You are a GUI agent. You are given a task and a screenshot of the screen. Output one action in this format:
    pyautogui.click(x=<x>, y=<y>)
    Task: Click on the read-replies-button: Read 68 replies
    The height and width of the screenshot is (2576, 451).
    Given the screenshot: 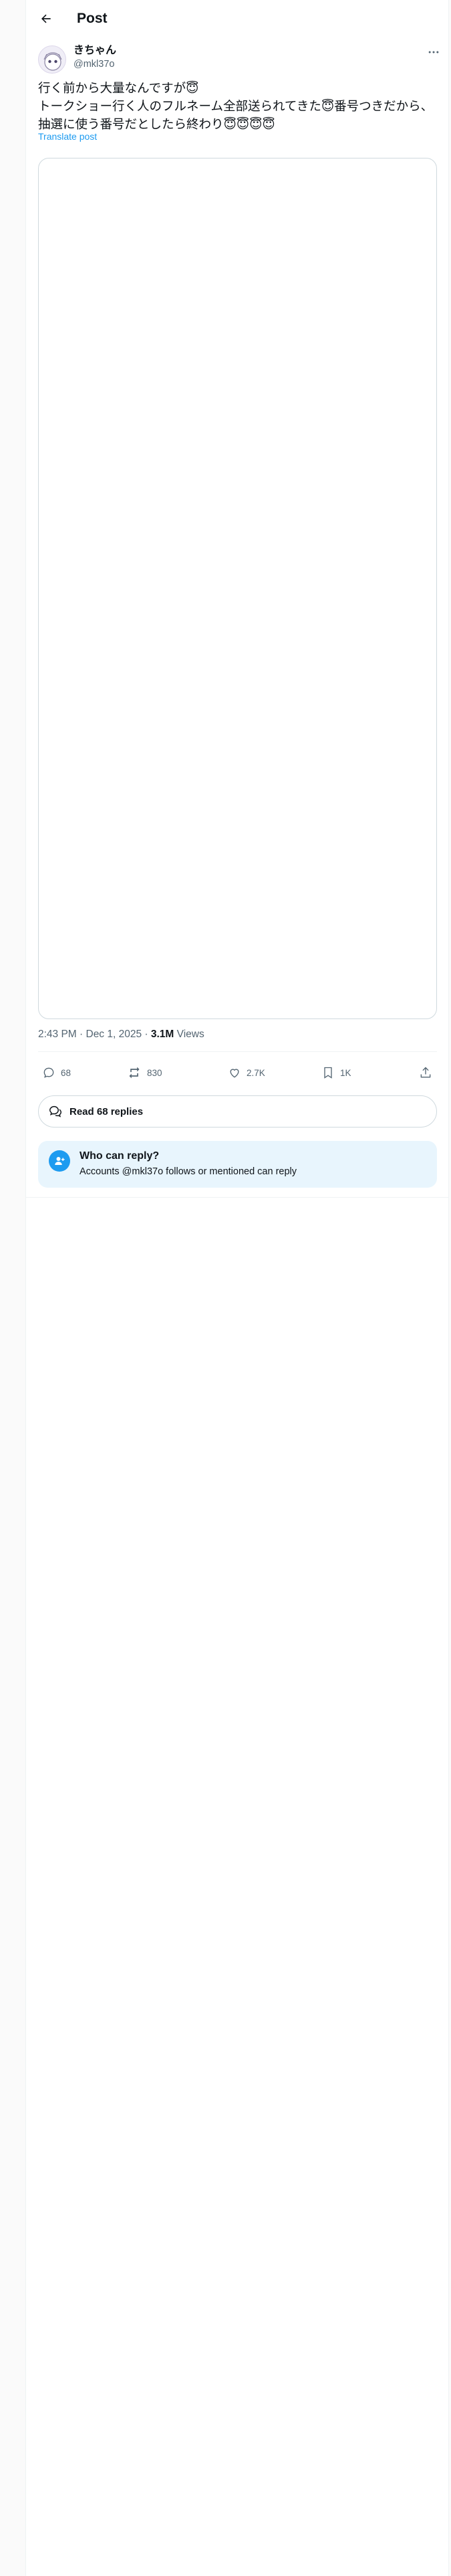 What is the action you would take?
    pyautogui.click(x=237, y=1111)
    